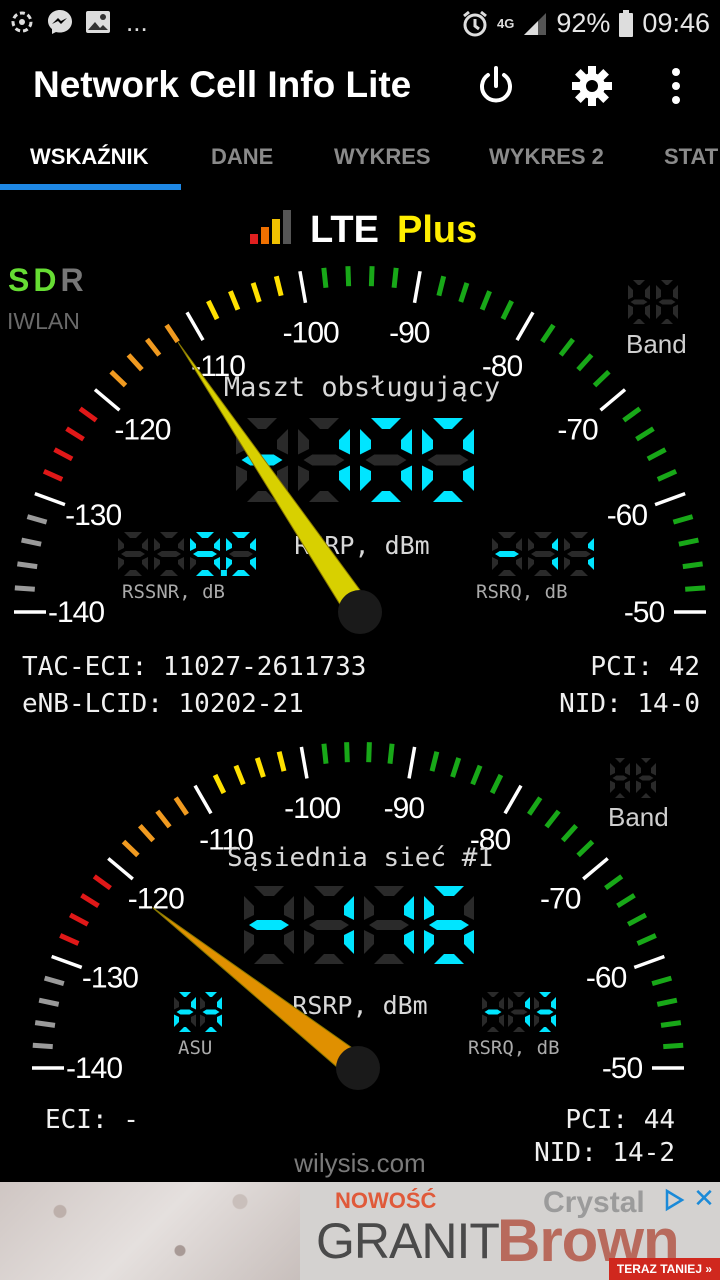 The width and height of the screenshot is (720, 1280). What do you see at coordinates (360, 87) in the screenshot?
I see `app-bar: Network Cell Info Lite` at bounding box center [360, 87].